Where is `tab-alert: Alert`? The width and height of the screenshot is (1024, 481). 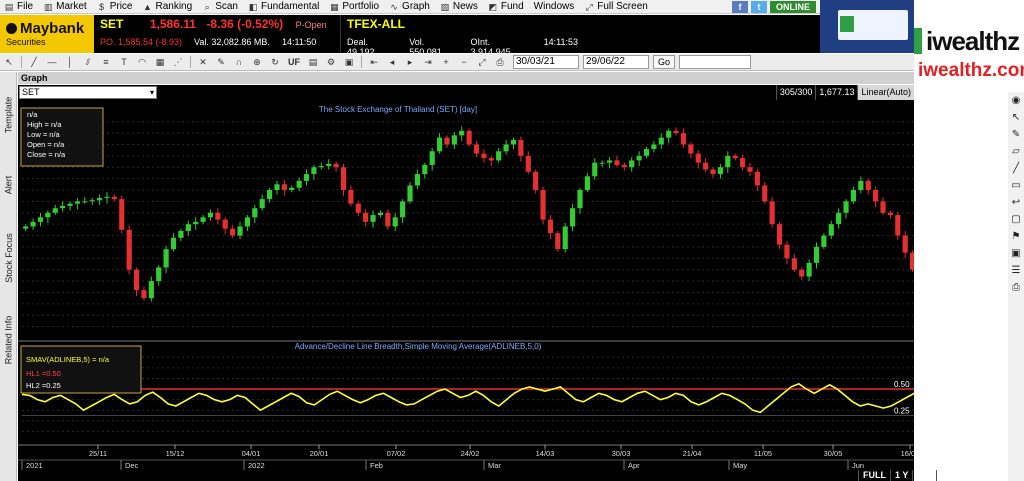
tab-alert: Alert is located at coordinates (8, 185).